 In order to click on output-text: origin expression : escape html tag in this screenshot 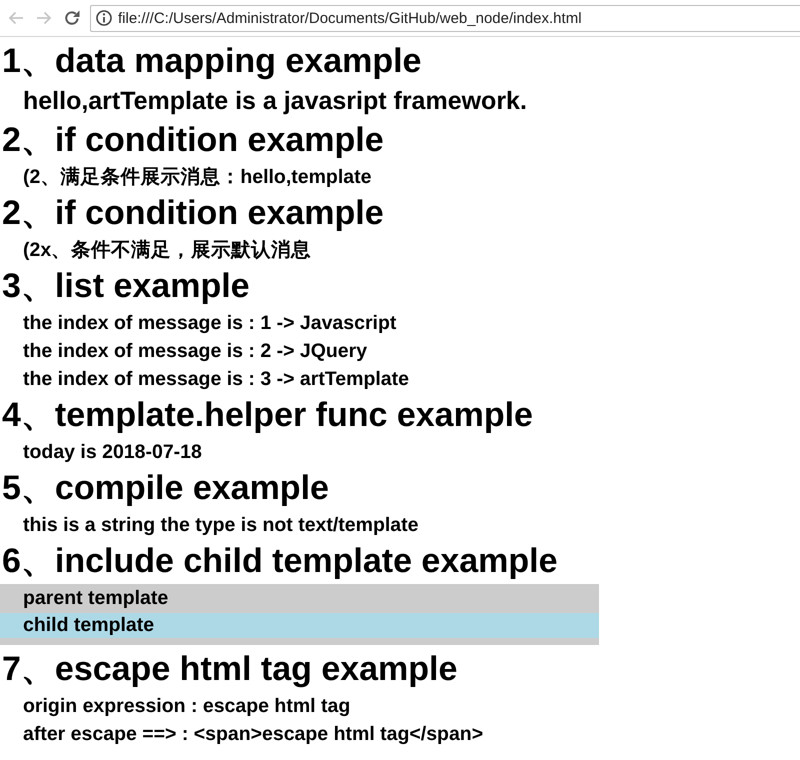, I will do `click(187, 706)`.